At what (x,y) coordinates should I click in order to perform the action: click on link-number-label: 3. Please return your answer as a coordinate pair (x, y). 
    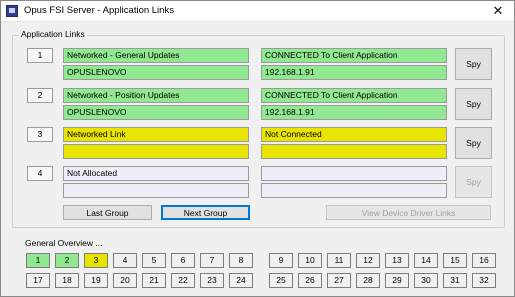
    Looking at the image, I should click on (40, 134).